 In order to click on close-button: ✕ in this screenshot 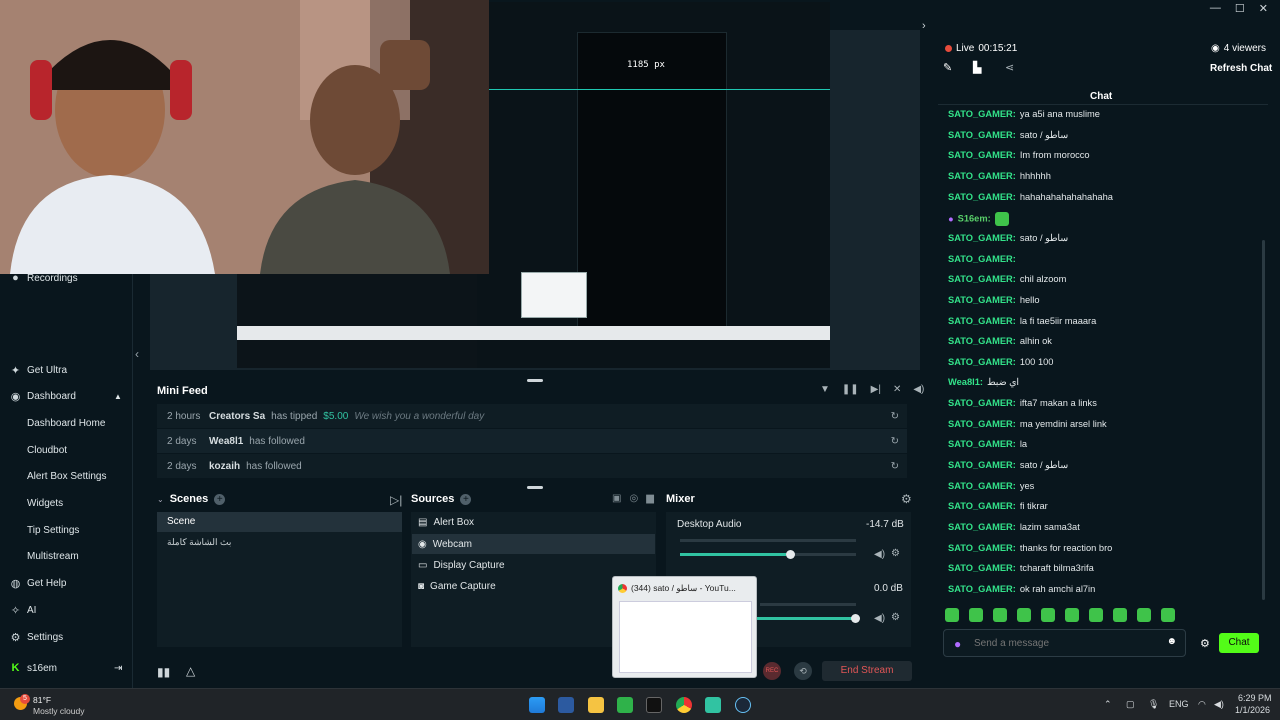, I will do `click(1263, 8)`.